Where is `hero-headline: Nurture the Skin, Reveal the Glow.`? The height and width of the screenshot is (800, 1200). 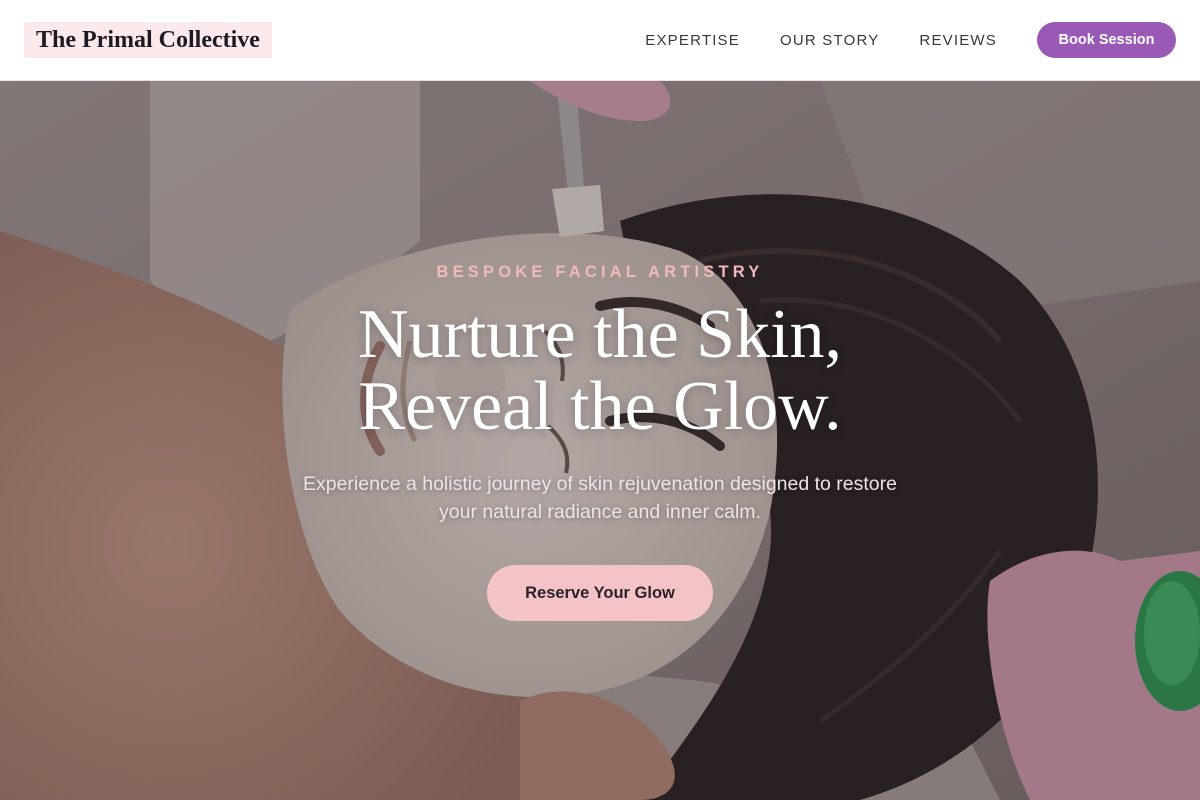
hero-headline: Nurture the Skin, Reveal the Glow. is located at coordinates (600, 371).